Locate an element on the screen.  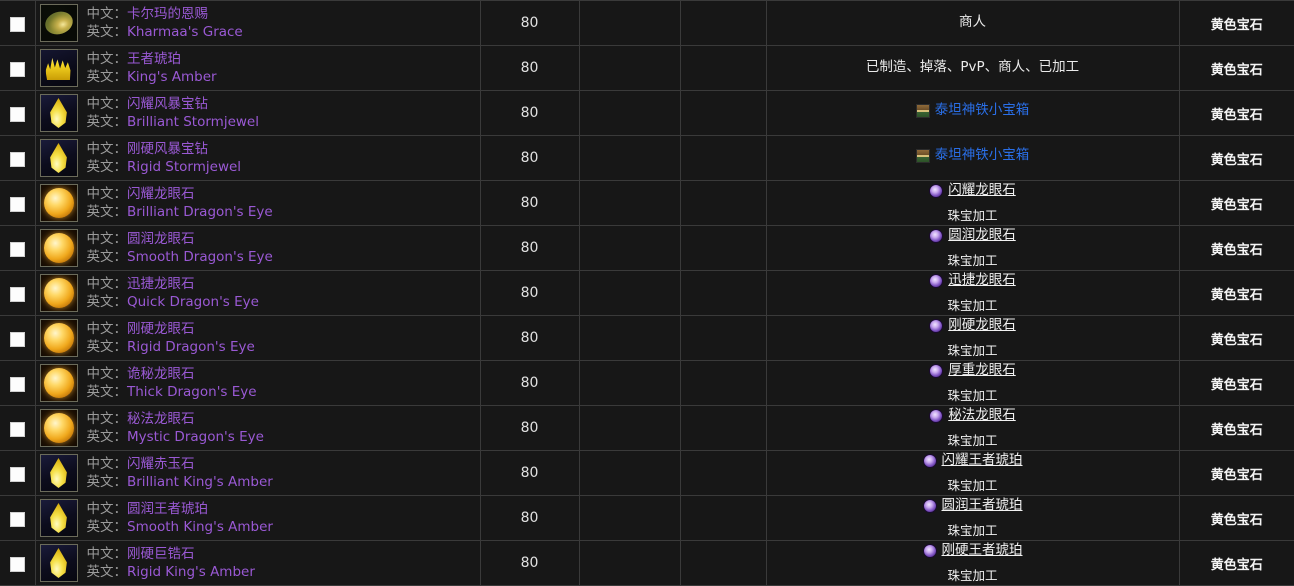
item-name-en-value: Smooth King's Amber is located at coordinates (200, 527).